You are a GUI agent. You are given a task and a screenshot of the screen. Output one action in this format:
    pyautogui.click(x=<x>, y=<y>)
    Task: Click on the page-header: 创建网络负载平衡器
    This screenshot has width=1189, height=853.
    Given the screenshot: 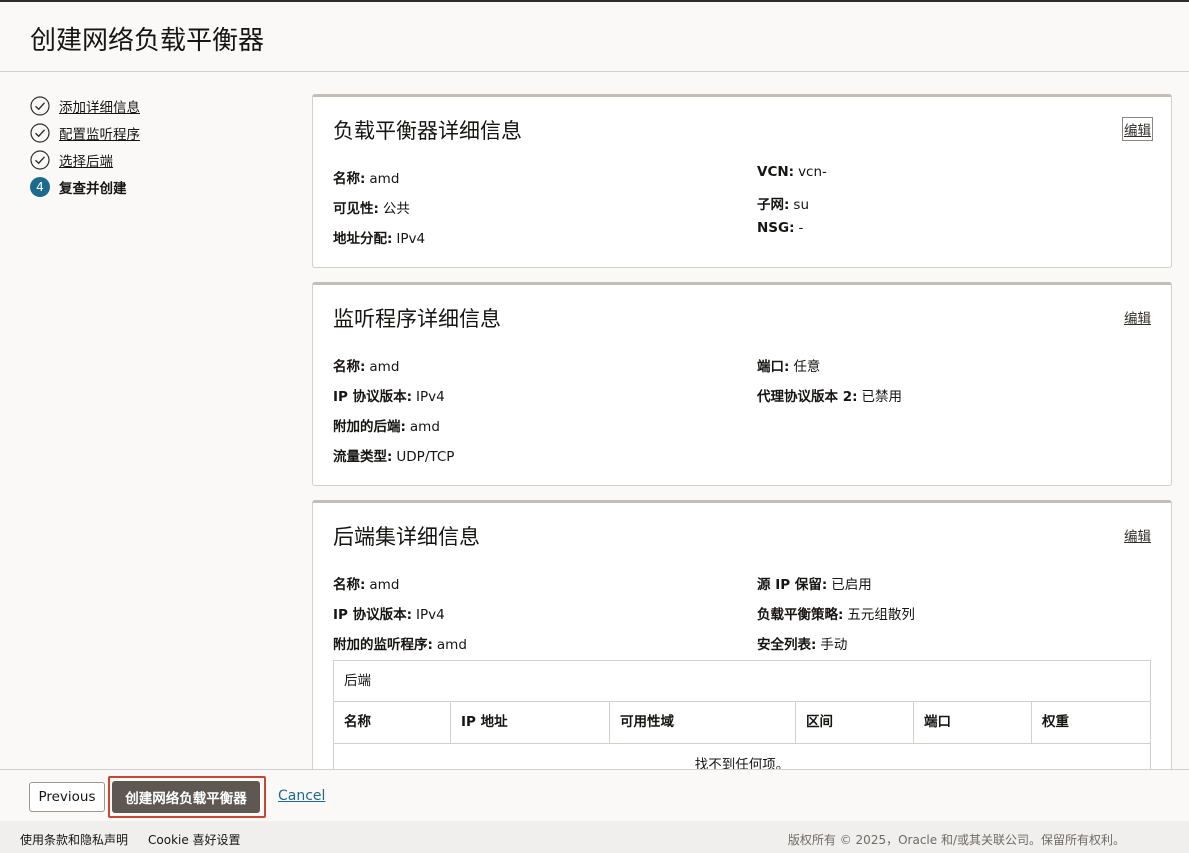 What is the action you would take?
    pyautogui.click(x=594, y=37)
    